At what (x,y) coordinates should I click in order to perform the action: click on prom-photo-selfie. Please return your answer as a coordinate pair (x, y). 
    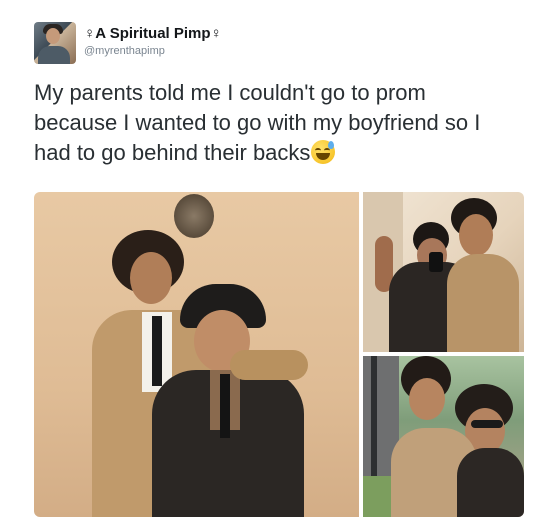
    Looking at the image, I should click on (443, 272).